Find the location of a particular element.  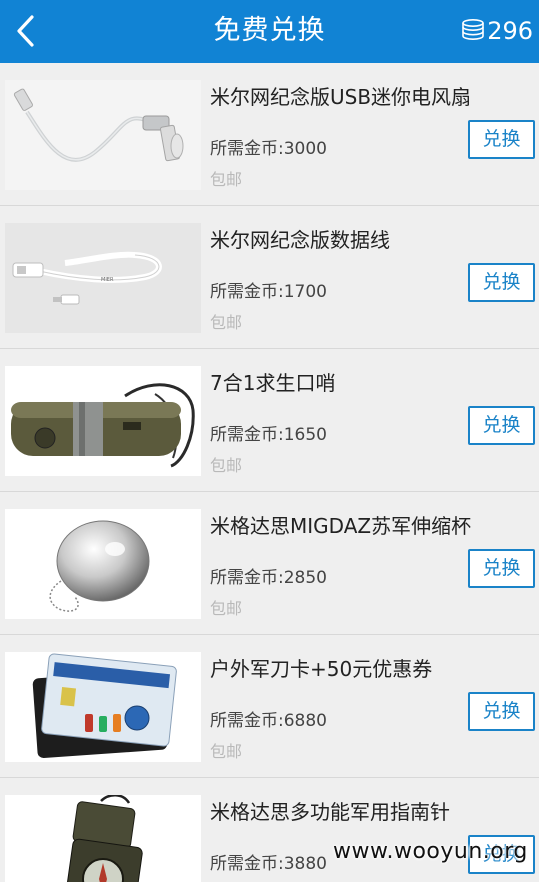

coin-balance: 296 is located at coordinates (496, 31).